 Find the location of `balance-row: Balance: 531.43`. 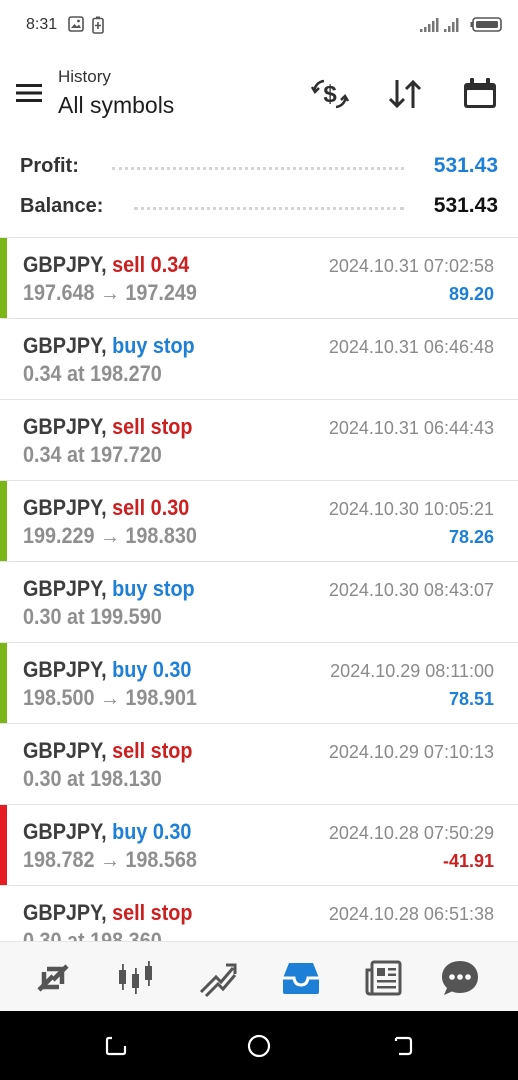

balance-row: Balance: 531.43 is located at coordinates (259, 207).